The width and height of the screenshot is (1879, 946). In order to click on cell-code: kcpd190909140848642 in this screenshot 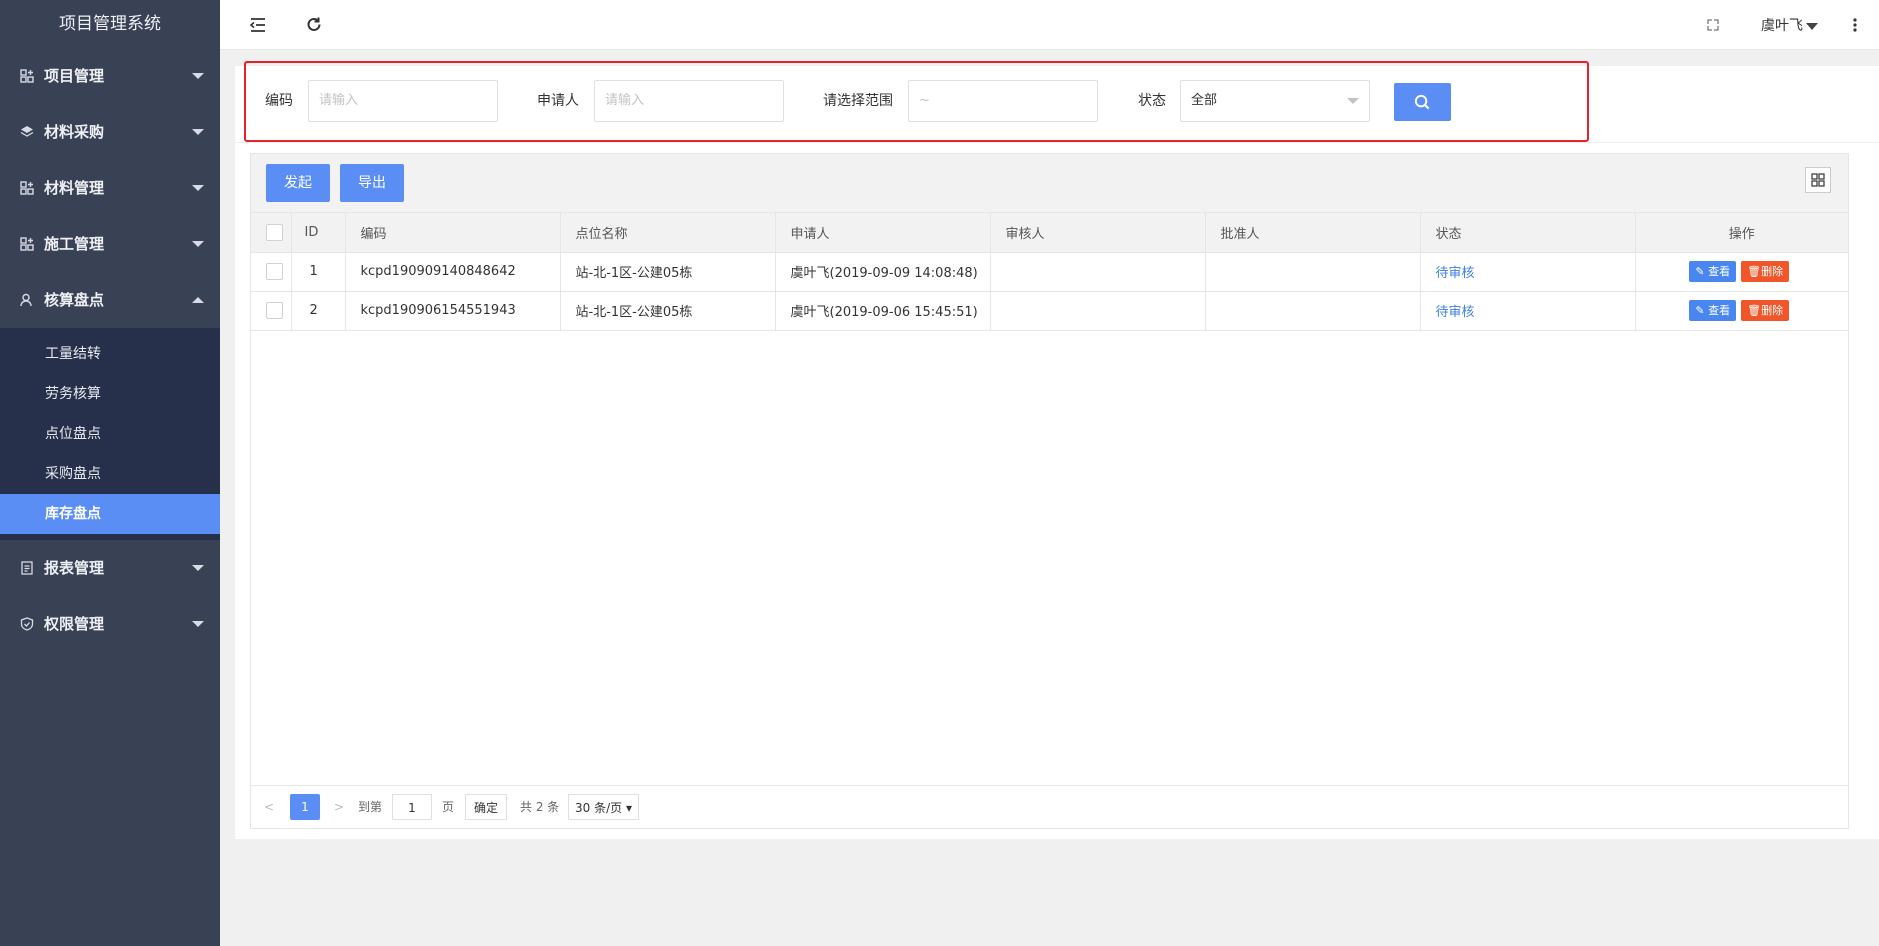, I will do `click(453, 272)`.